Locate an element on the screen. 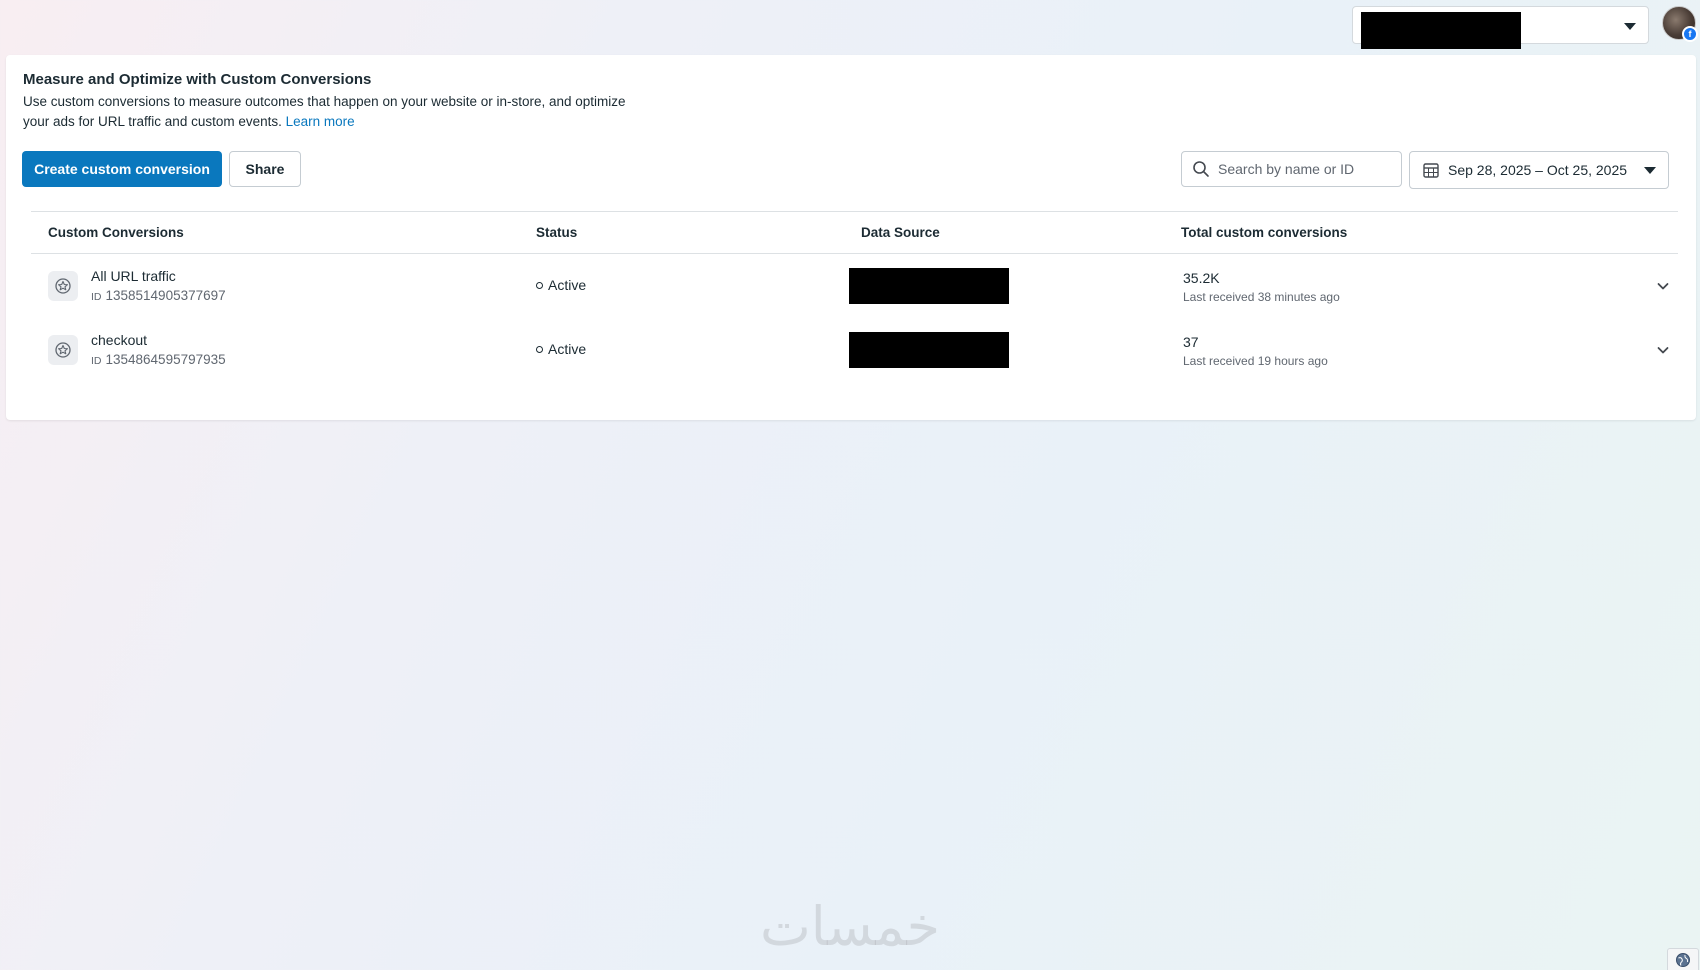 The width and height of the screenshot is (1700, 970). conversion-id: ID 1358514905377697 is located at coordinates (158, 295).